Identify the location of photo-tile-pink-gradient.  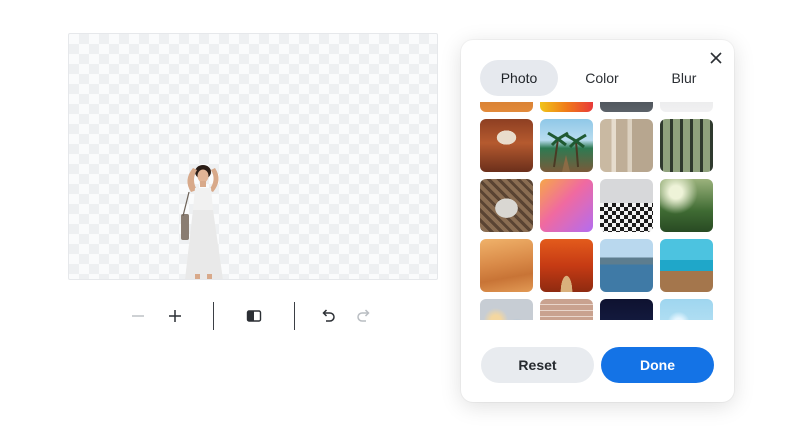
(566, 205).